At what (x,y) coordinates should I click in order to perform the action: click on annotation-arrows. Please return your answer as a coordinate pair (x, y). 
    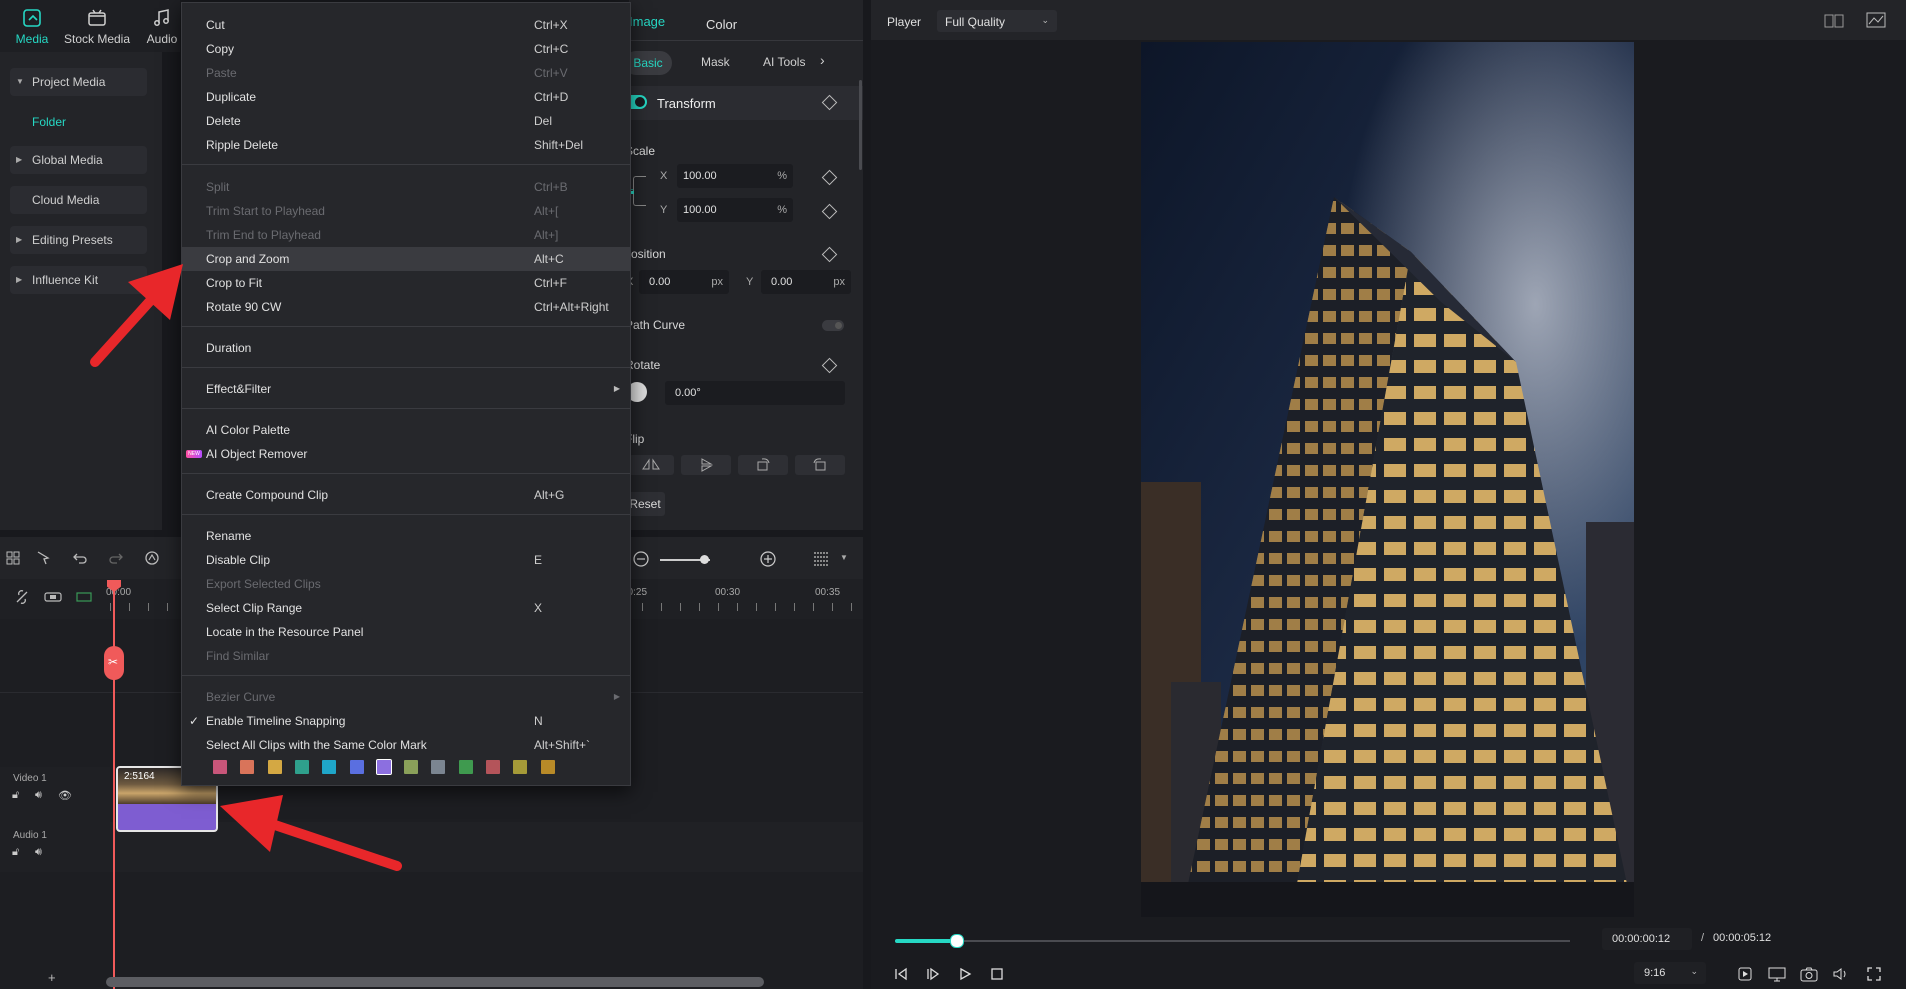
    Looking at the image, I should click on (246, 567).